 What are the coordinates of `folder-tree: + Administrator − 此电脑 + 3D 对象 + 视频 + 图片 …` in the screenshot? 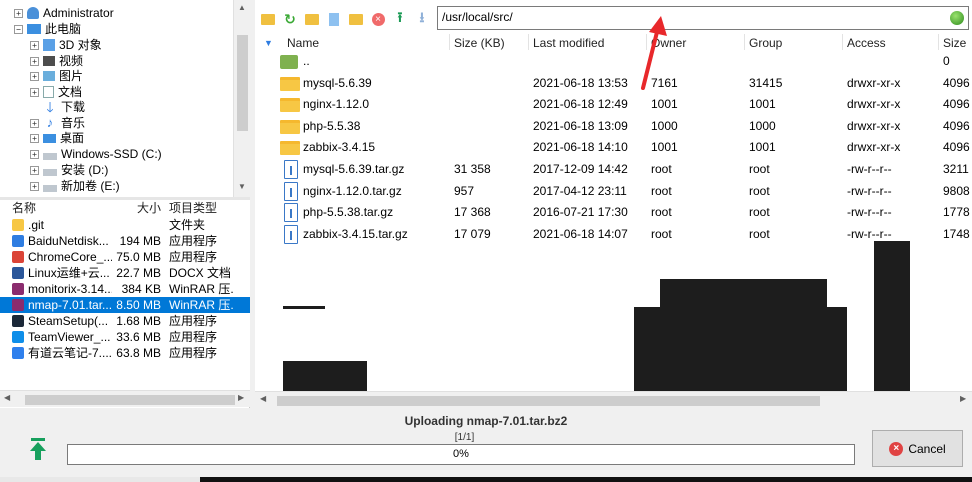 It's located at (125, 98).